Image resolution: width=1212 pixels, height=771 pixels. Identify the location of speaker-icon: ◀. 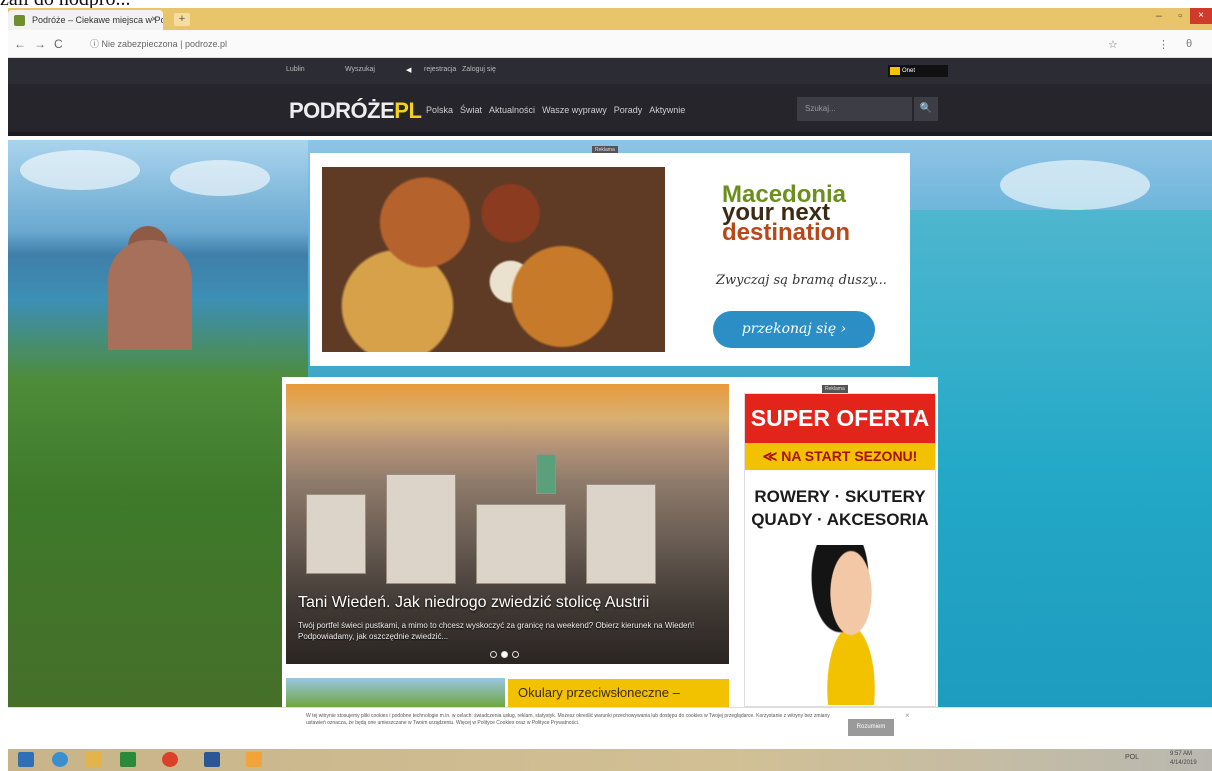
(409, 70).